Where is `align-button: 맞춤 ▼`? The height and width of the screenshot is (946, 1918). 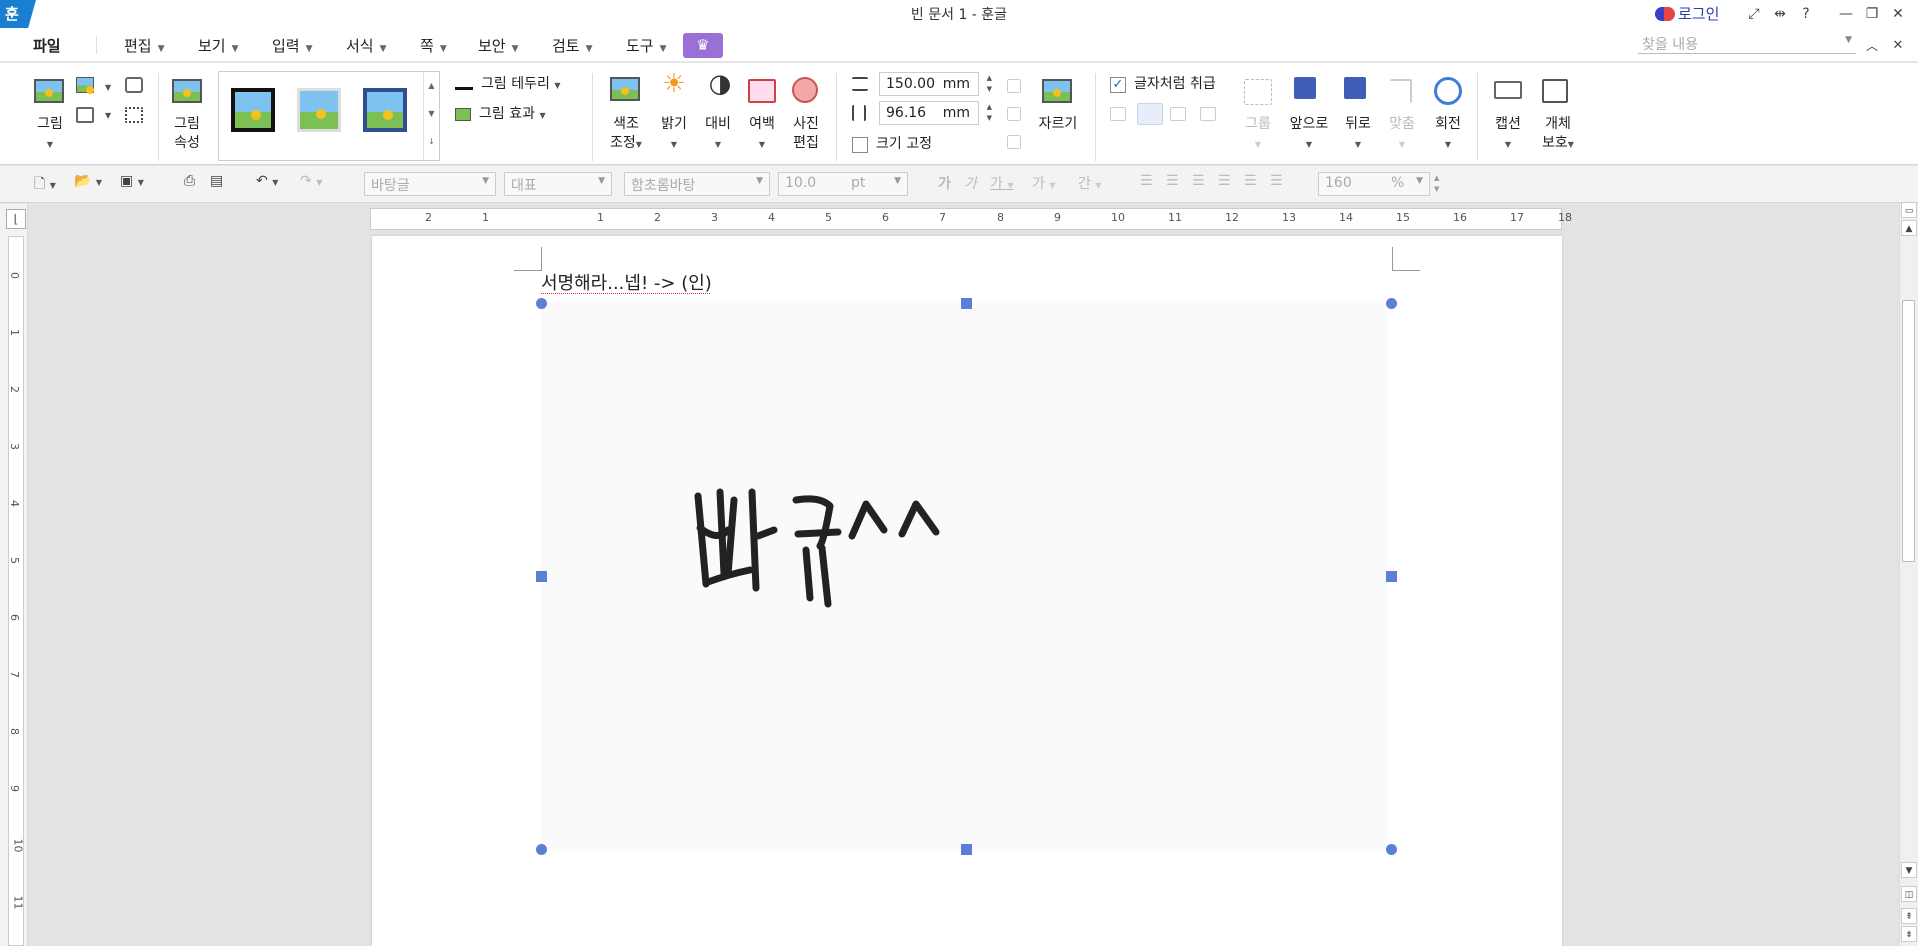 align-button: 맞춤 ▼ is located at coordinates (1402, 134).